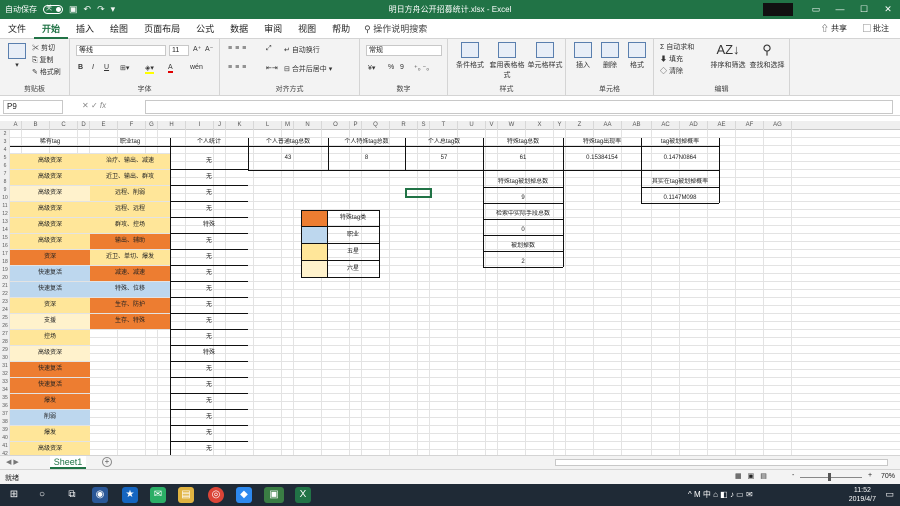 The image size is (900, 506). I want to click on vertical-align-icons: ≡≡≡, so click(238, 48).